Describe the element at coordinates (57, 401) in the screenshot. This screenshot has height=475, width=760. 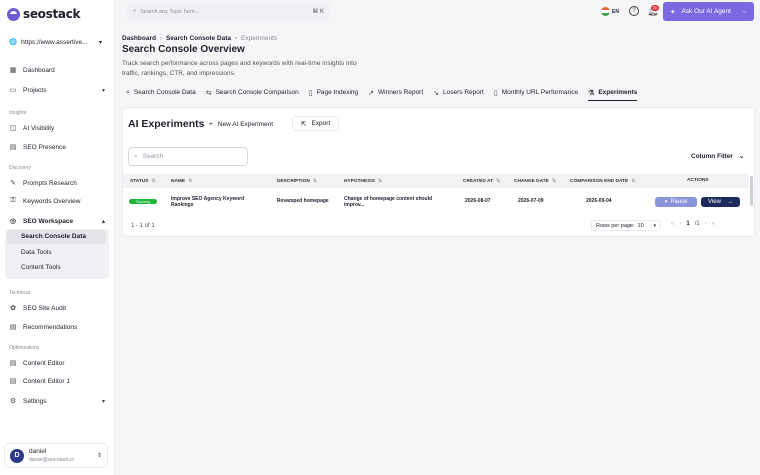
I see `sidebar-item-settings: ⚙ Settings ▾` at that location.